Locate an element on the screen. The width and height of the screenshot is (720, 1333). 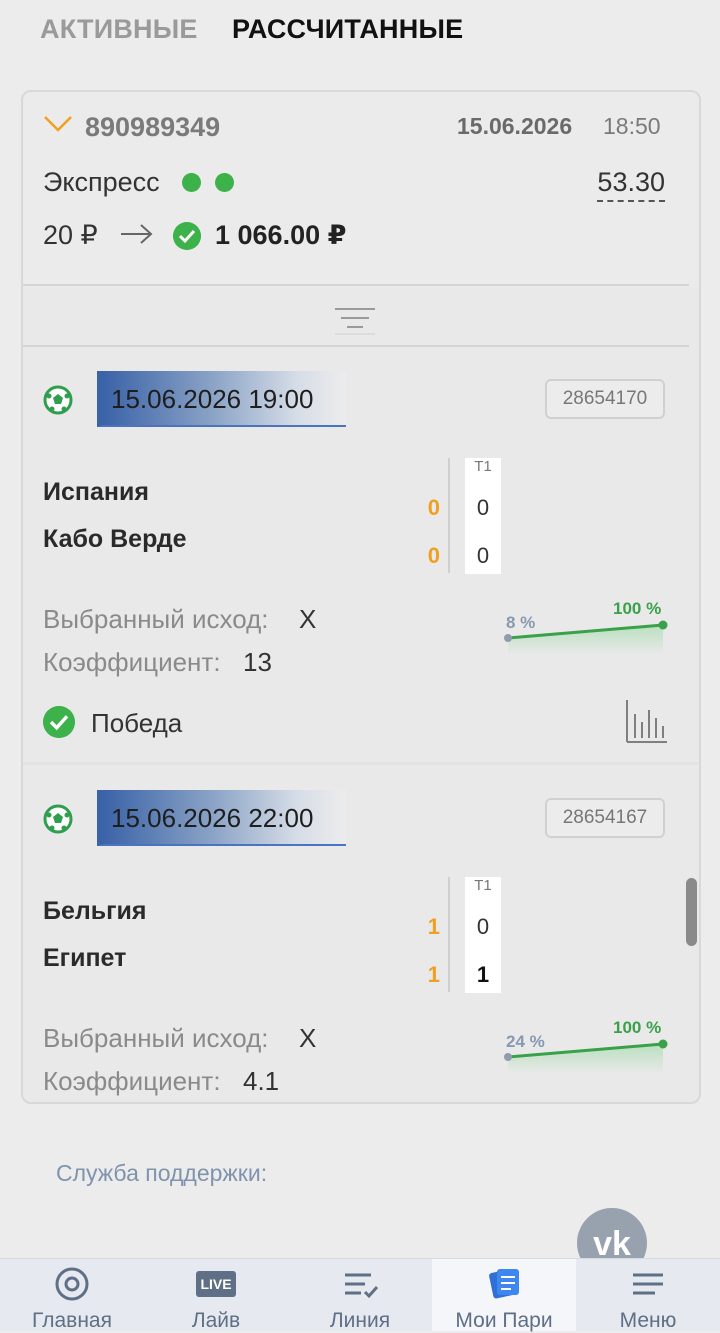
bottom-nav: Главная LIVE Лайв Линия Мои Пари Меню is located at coordinates (360, 1295).